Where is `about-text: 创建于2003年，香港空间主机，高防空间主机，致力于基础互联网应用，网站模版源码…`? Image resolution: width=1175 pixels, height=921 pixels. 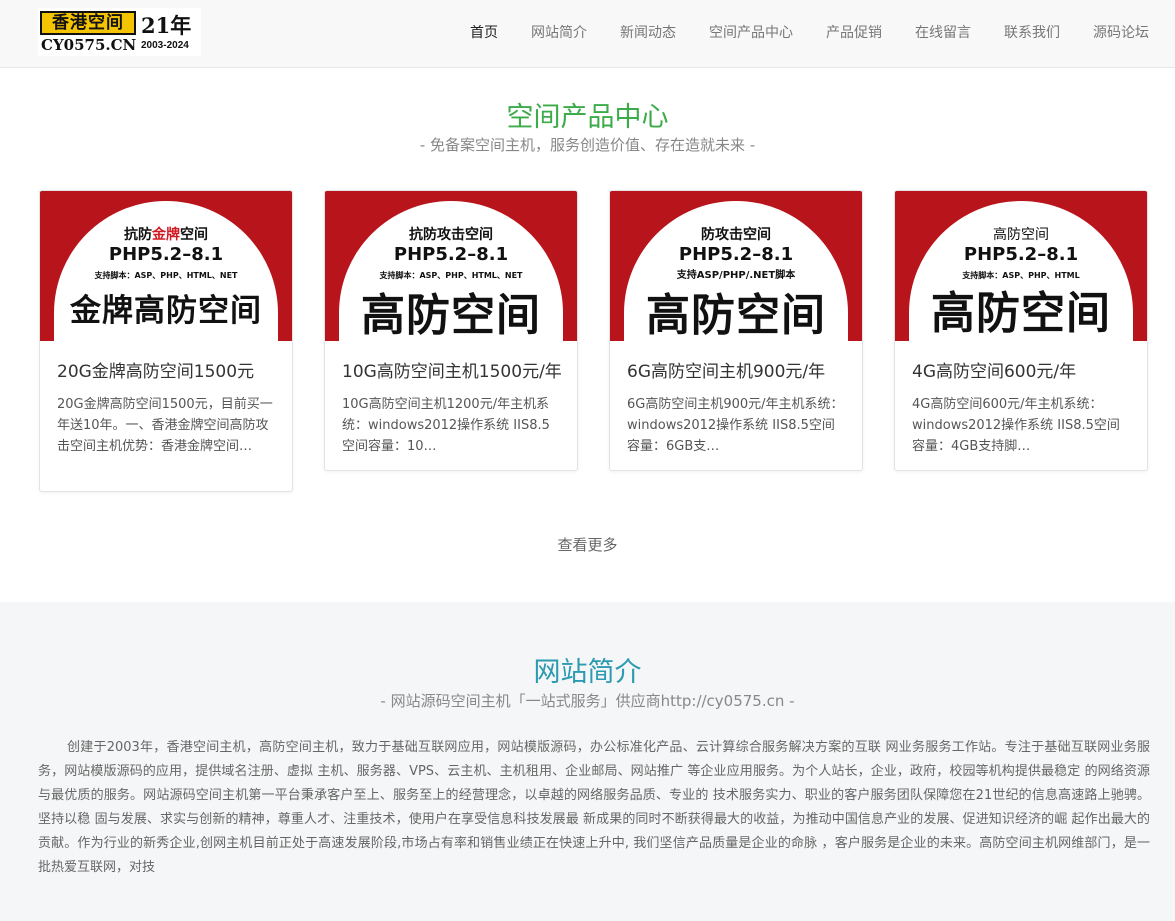
about-text: 创建于2003年，香港空间主机，高防空间主机，致力于基础互联网应用，网站模版源码… is located at coordinates (594, 807).